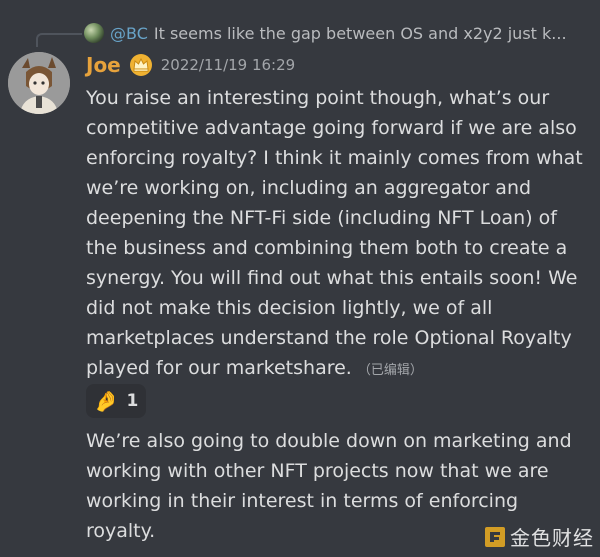 The height and width of the screenshot is (557, 600). What do you see at coordinates (495, 536) in the screenshot?
I see `jinse-logo-icon` at bounding box center [495, 536].